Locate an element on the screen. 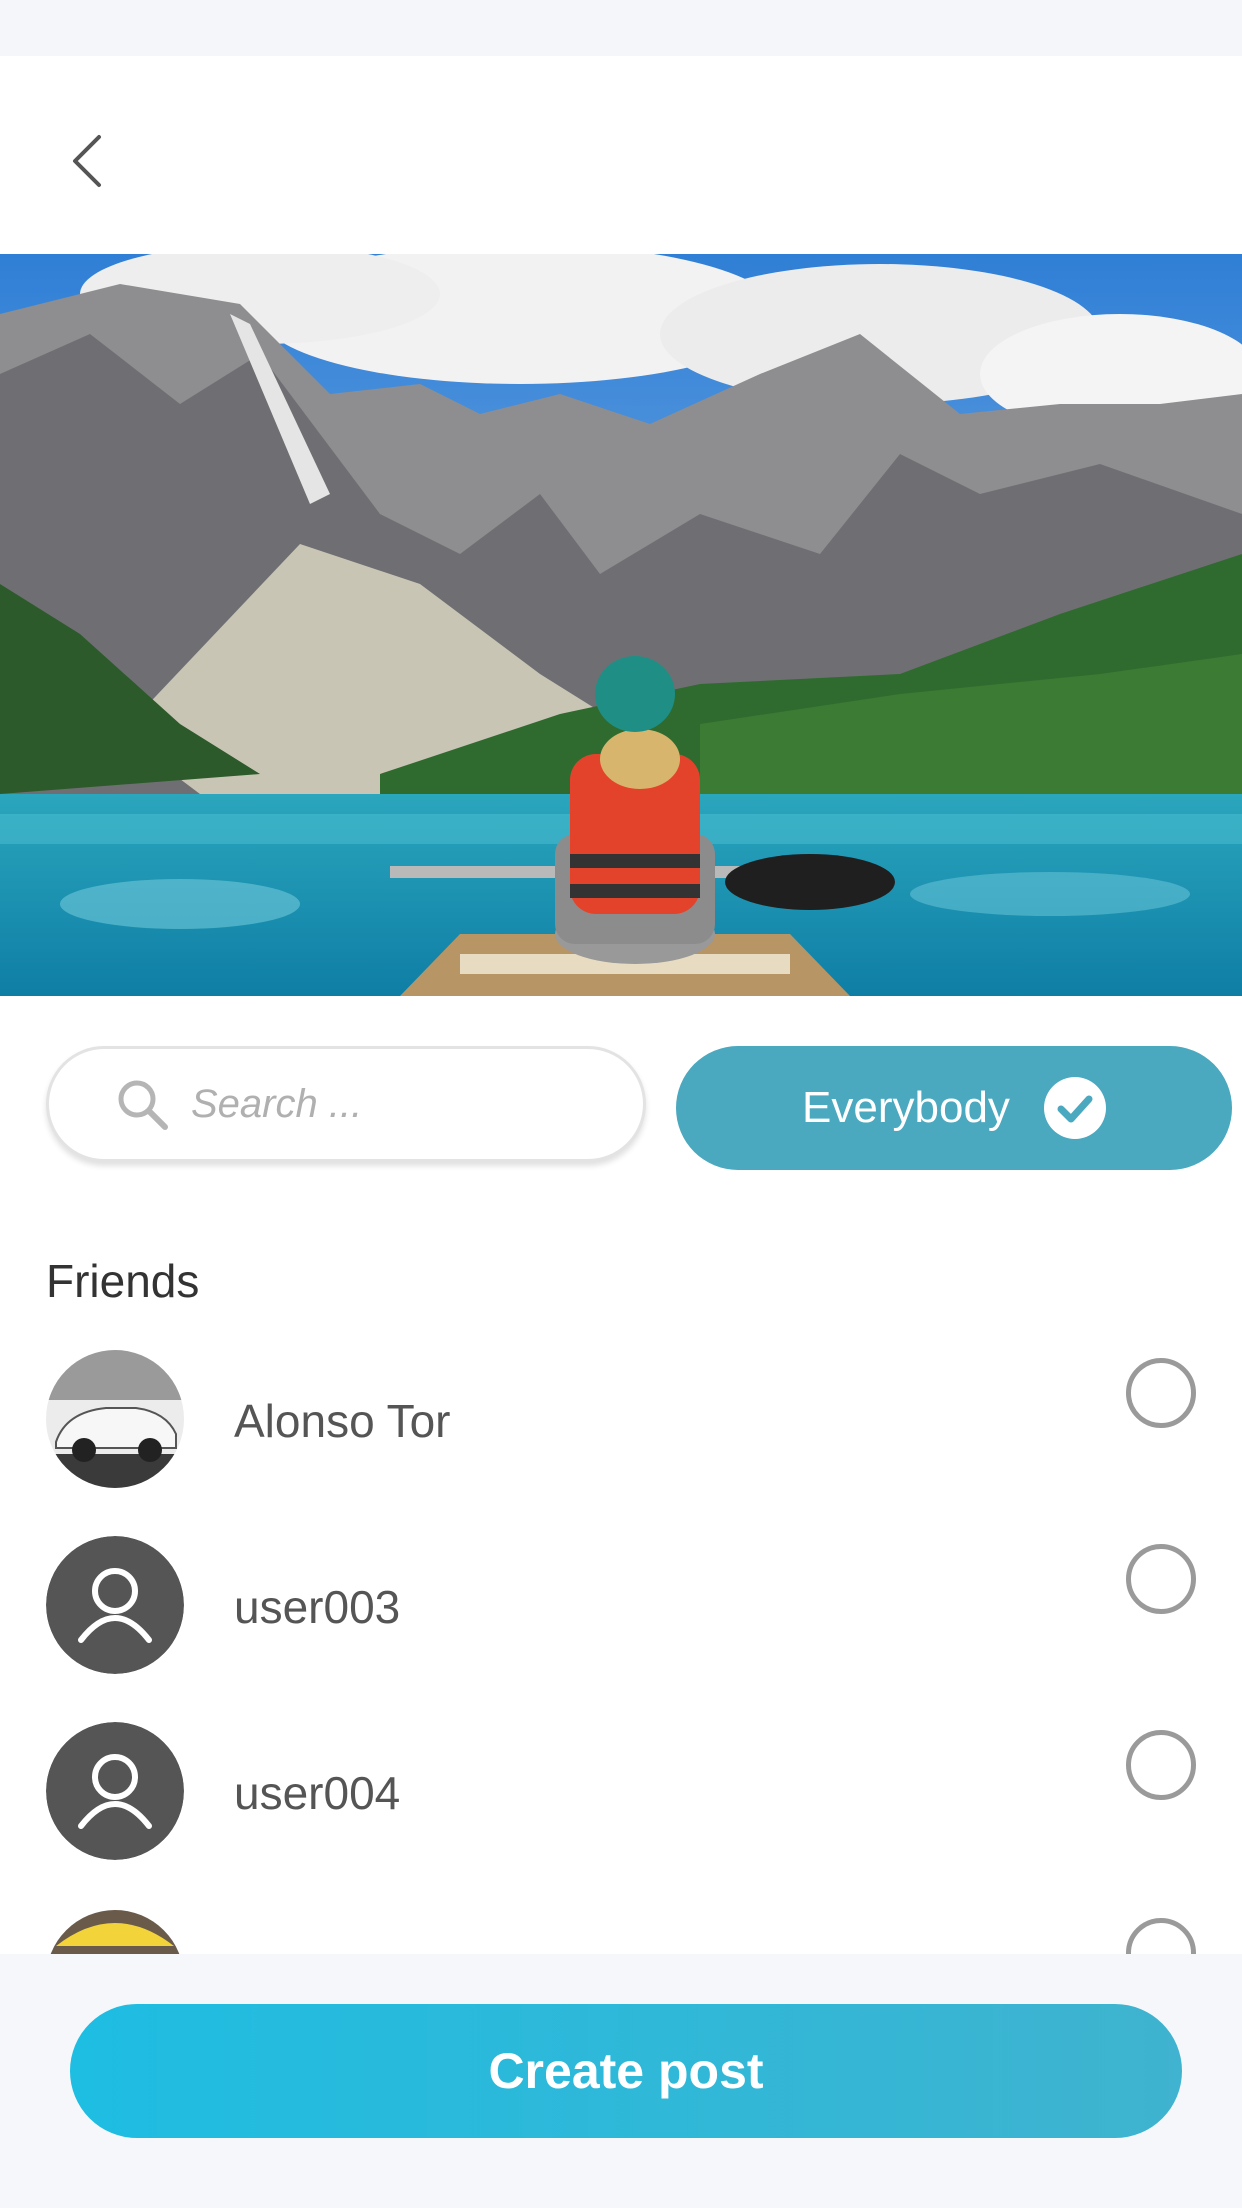  friend-row: user003 is located at coordinates (621, 1606).